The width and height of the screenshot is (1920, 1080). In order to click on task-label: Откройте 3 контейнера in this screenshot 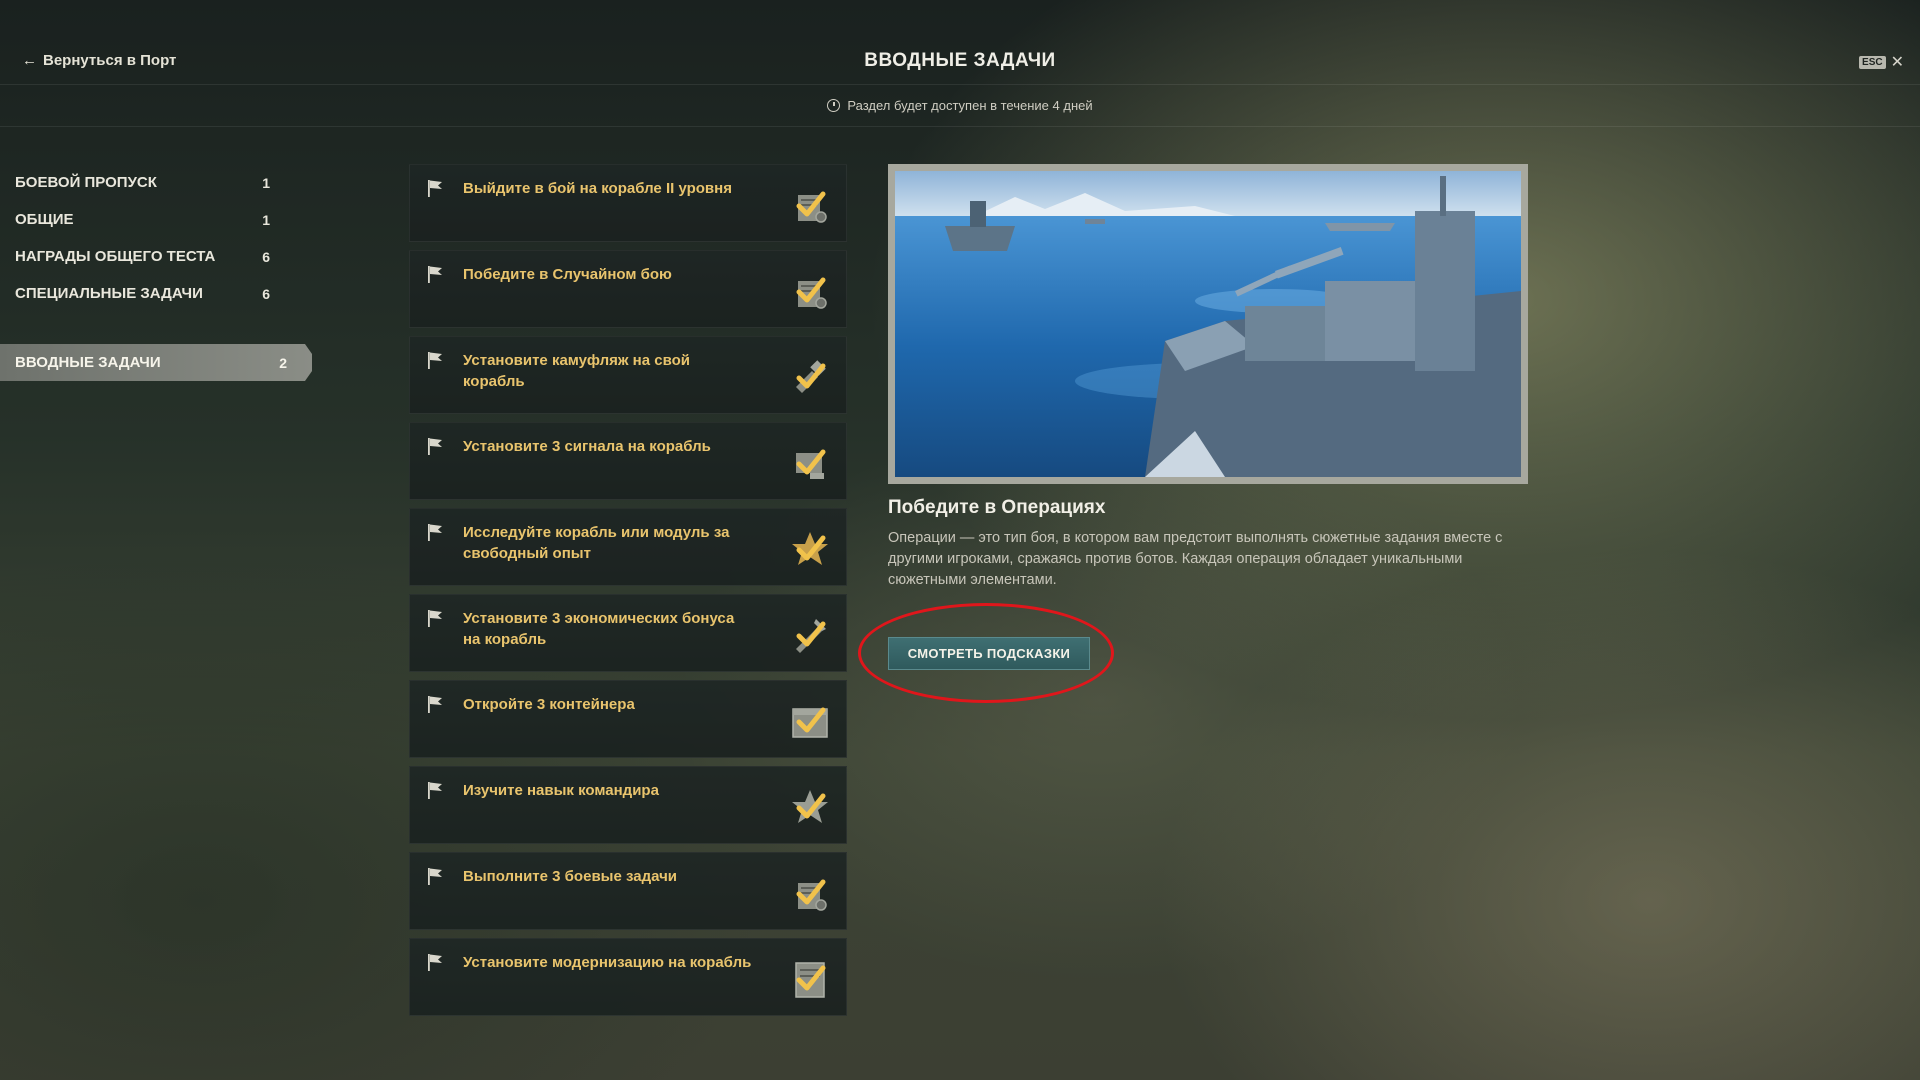, I will do `click(549, 704)`.